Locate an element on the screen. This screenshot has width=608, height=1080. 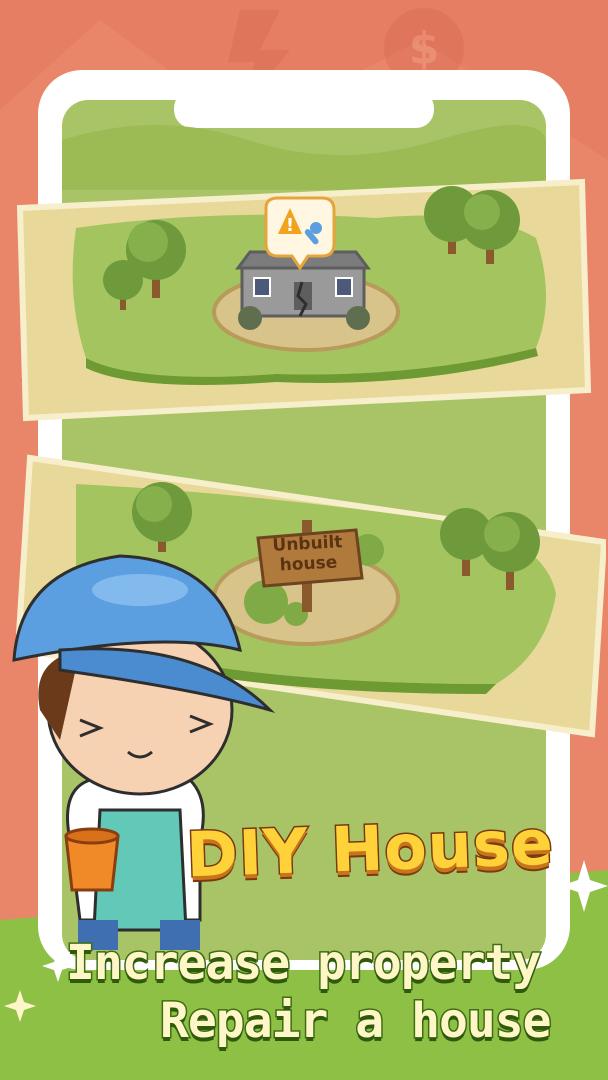
subtitle-line-2: Repair a house is located at coordinates (356, 1021).